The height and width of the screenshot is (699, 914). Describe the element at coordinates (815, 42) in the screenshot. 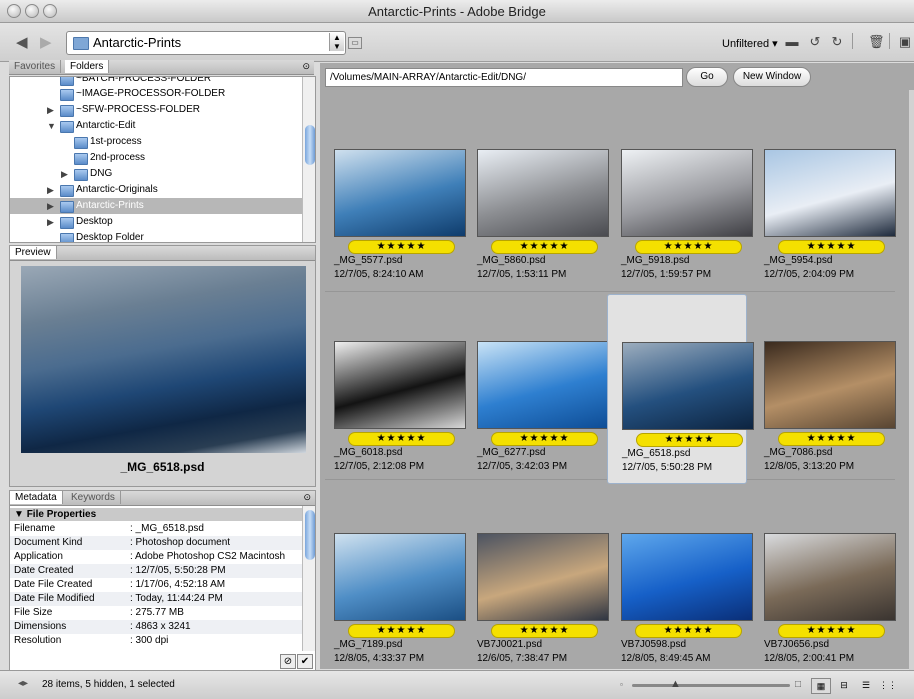

I see `rotate-left-icon: ↺` at that location.